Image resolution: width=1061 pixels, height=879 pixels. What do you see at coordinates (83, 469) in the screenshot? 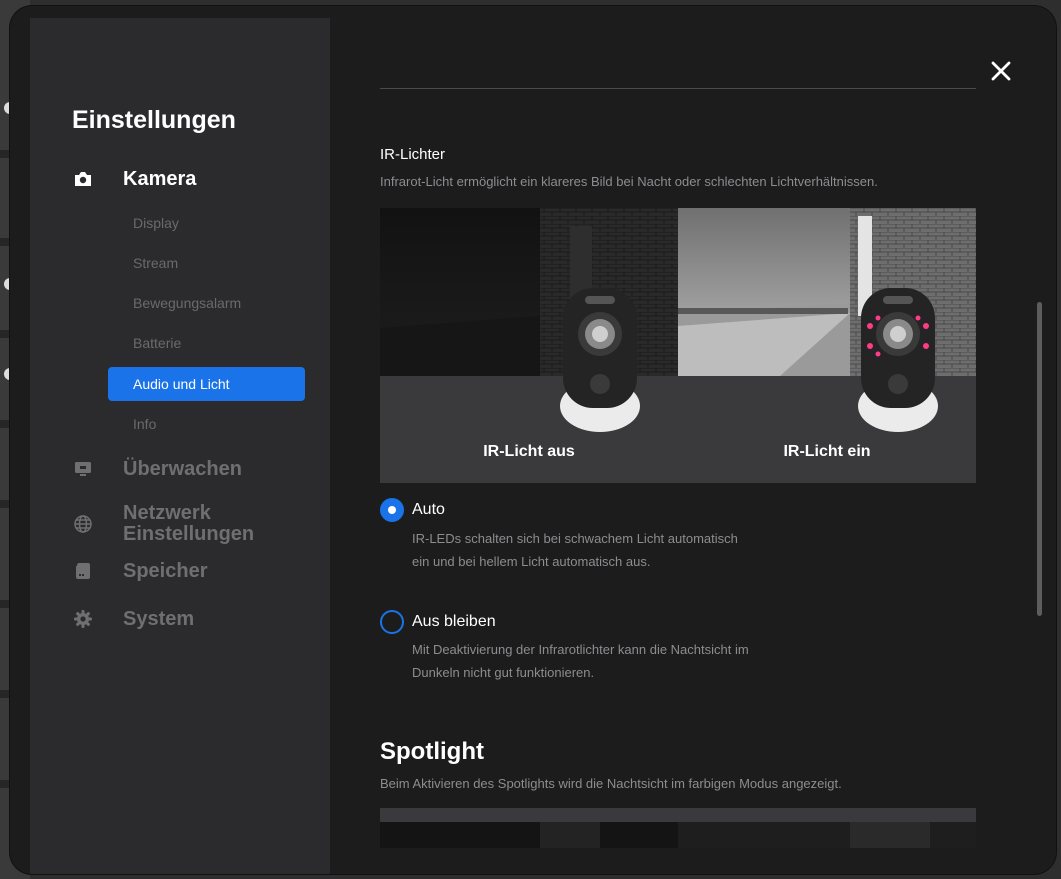
I see `monitor-icon` at bounding box center [83, 469].